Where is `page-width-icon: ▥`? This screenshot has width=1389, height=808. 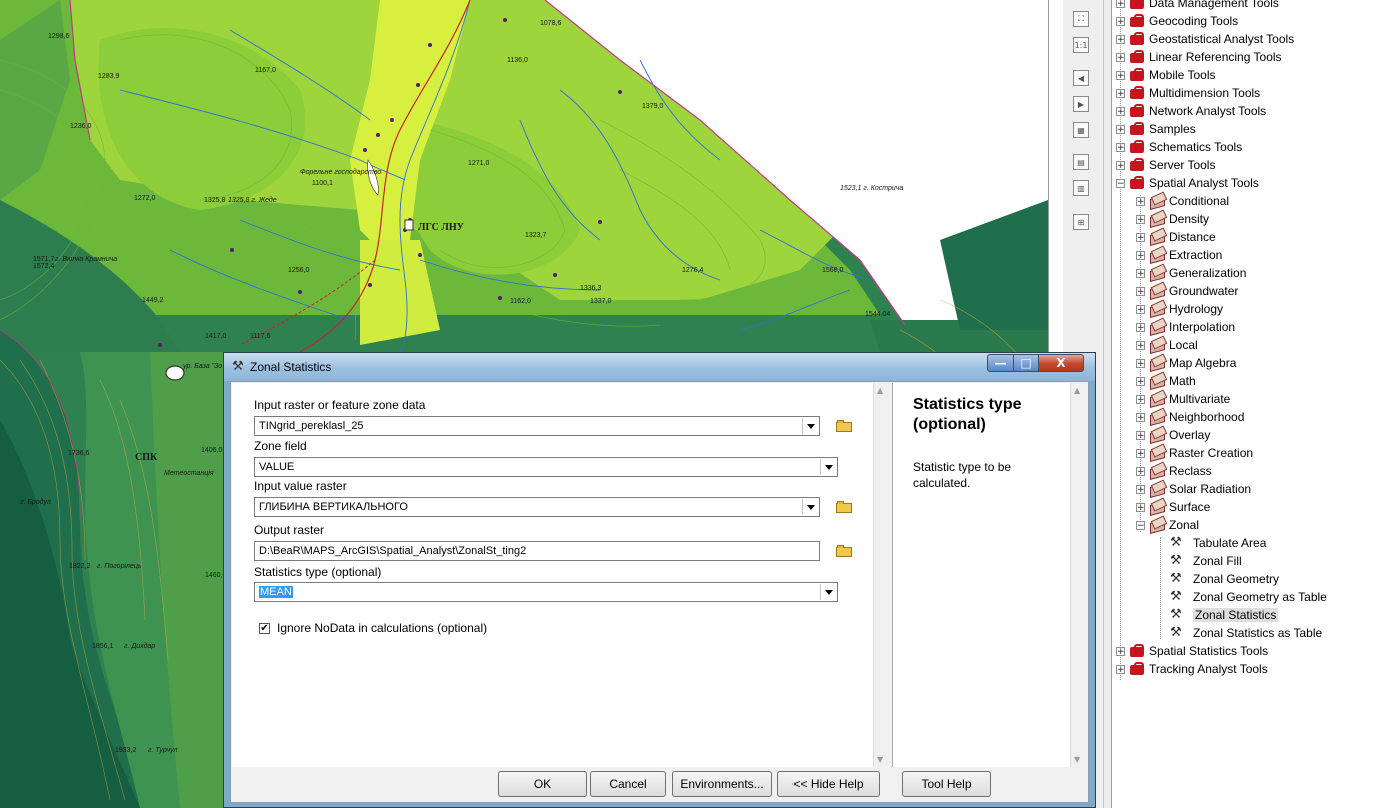
page-width-icon: ▥ is located at coordinates (1081, 188).